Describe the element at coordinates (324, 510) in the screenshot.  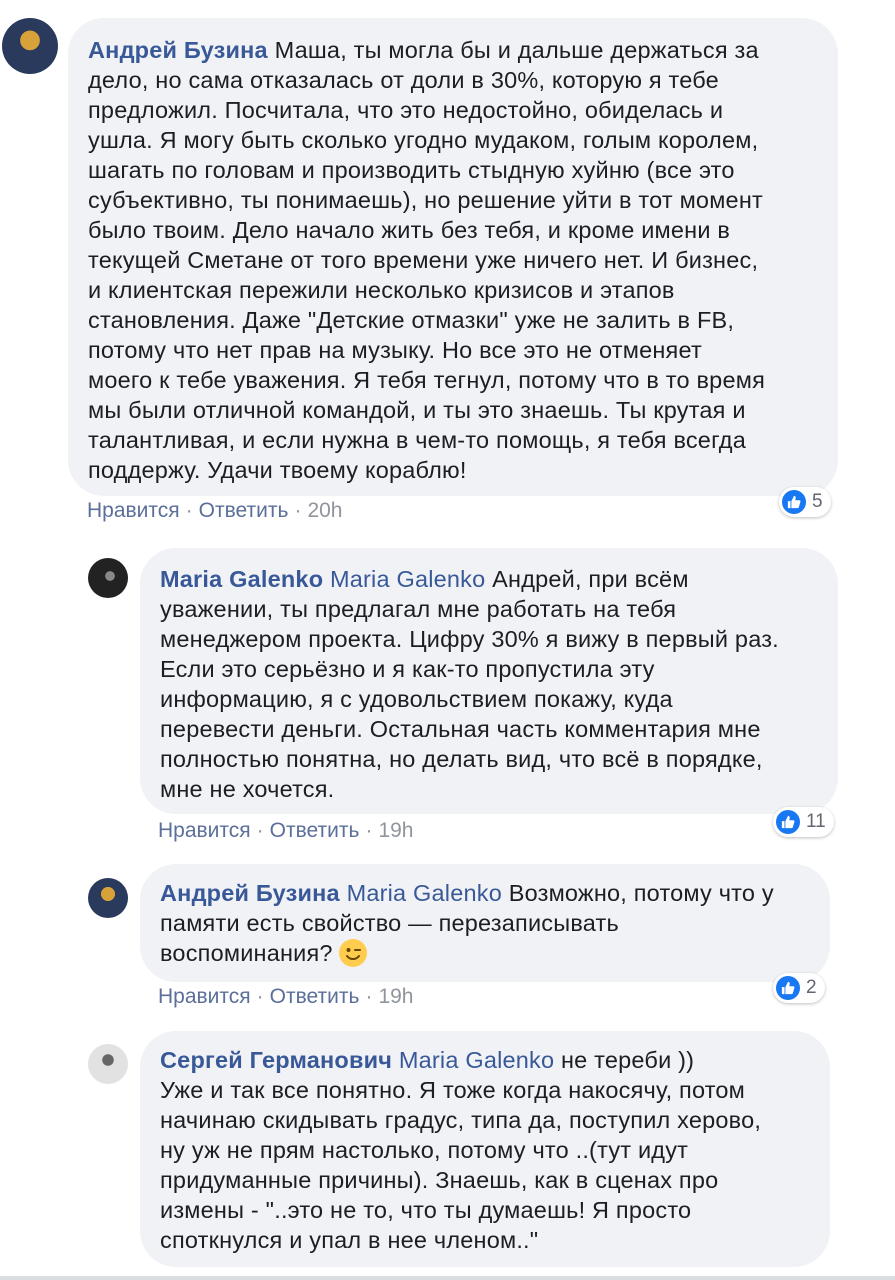
I see `comment-time: 20h` at that location.